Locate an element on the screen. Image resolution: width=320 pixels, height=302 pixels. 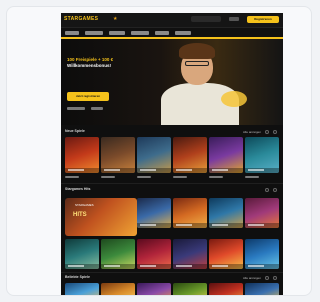
register-button: Registrieren is located at coordinates (263, 19).